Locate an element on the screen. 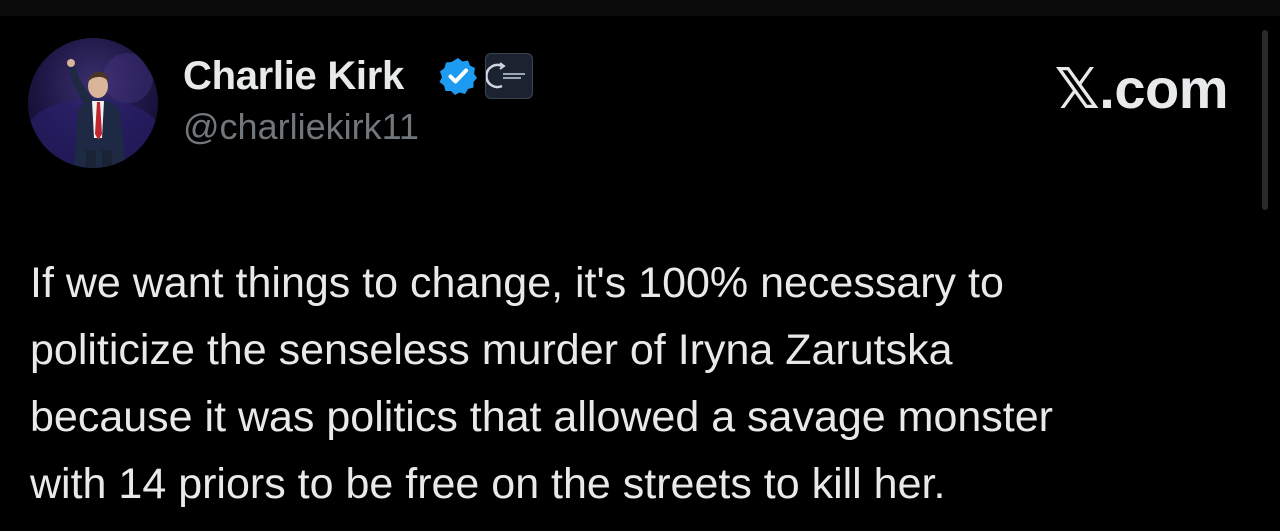 The height and width of the screenshot is (531, 1280). x-com-brand: 𝕏.com is located at coordinates (1141, 88).